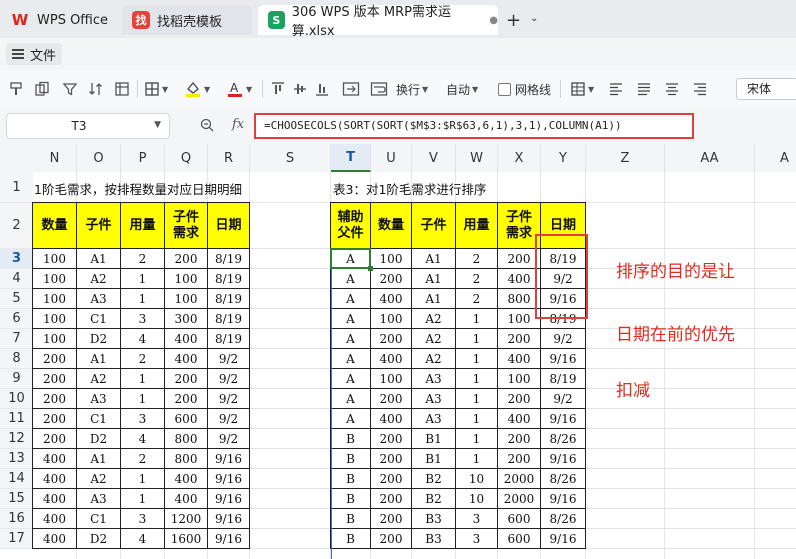 The image size is (796, 559). I want to click on chevron-down-icon: ▼, so click(157, 125).